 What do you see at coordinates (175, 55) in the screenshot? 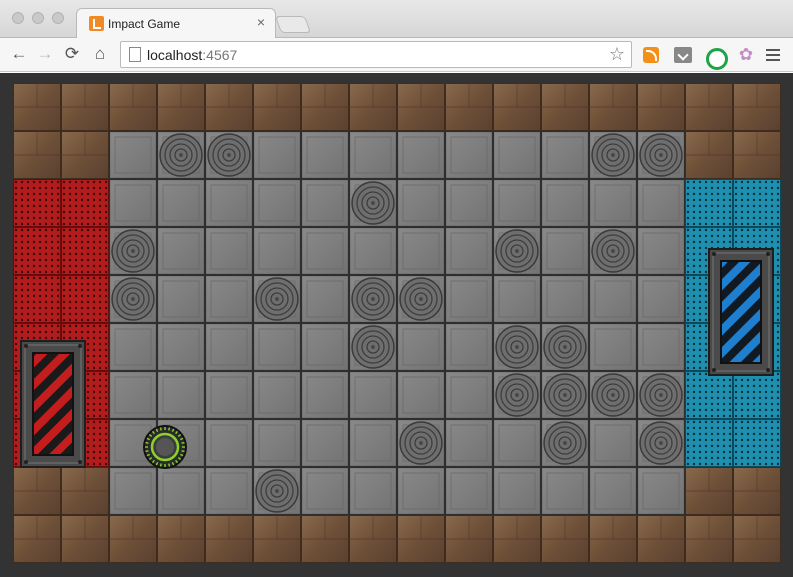
I see `url-host: localhost` at bounding box center [175, 55].